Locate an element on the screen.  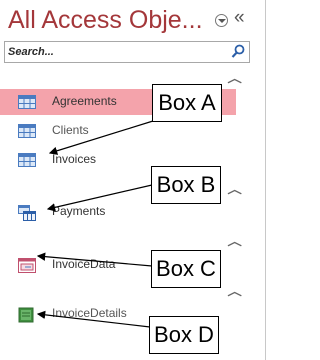
nav-item-label: Clients is located at coordinates (70, 130).